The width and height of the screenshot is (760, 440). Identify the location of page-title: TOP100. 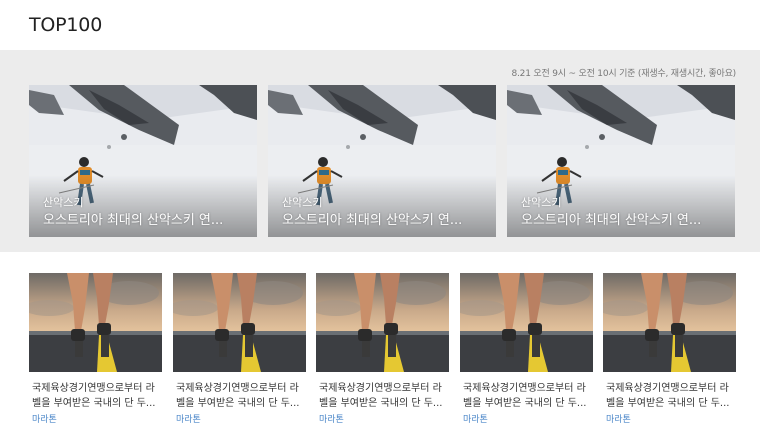
(66, 25).